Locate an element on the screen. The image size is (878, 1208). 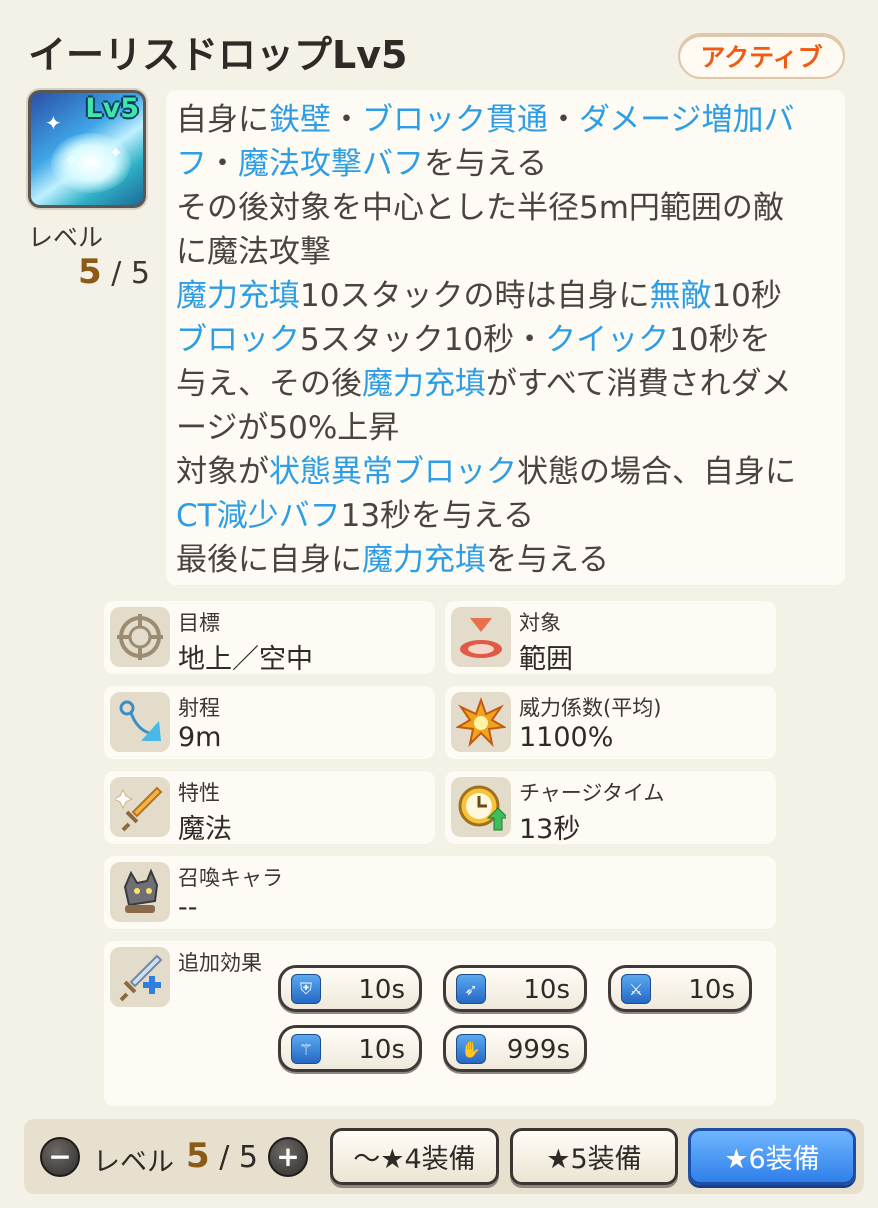
area-target-icon is located at coordinates (481, 637).